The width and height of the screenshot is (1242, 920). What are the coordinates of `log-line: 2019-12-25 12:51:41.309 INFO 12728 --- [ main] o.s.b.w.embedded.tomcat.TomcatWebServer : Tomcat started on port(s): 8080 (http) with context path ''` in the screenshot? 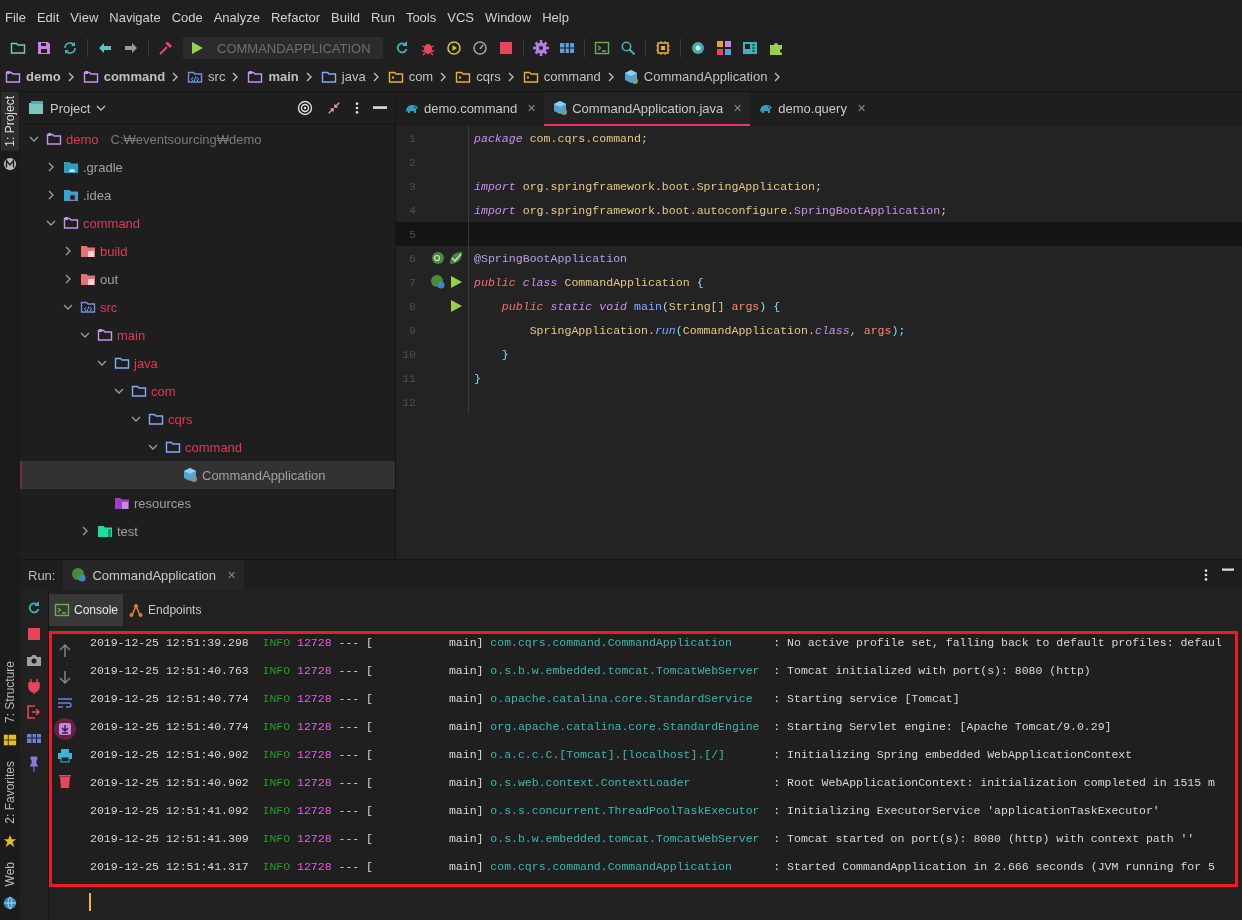 It's located at (643, 840).